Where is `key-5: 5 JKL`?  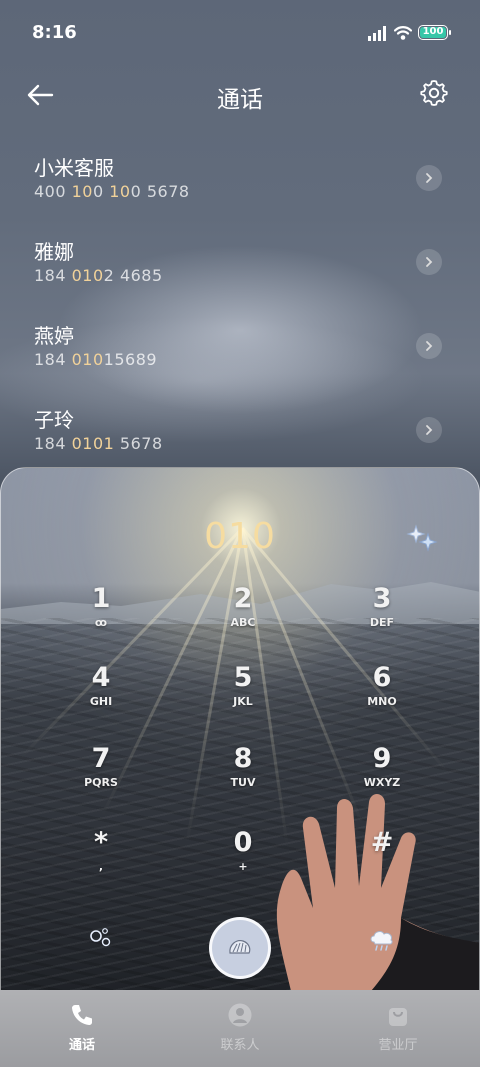
key-5: 5 JKL is located at coordinates (243, 694).